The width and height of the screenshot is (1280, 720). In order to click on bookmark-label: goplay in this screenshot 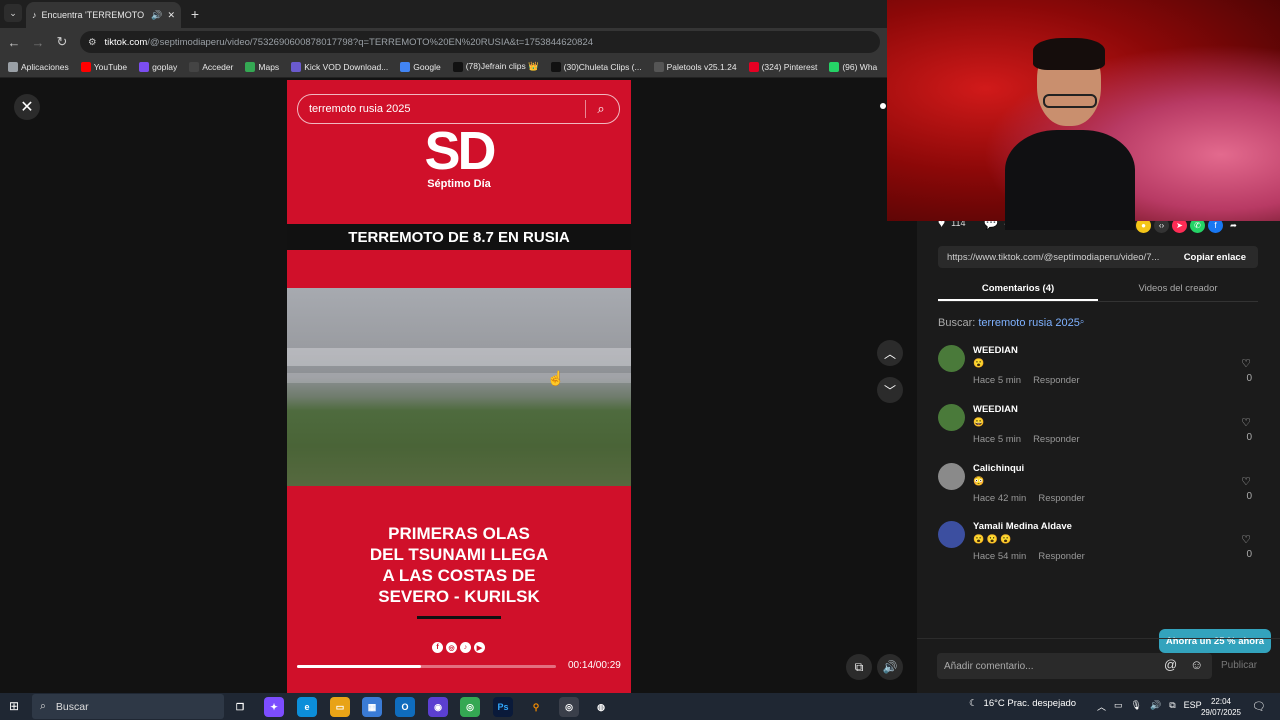, I will do `click(165, 66)`.